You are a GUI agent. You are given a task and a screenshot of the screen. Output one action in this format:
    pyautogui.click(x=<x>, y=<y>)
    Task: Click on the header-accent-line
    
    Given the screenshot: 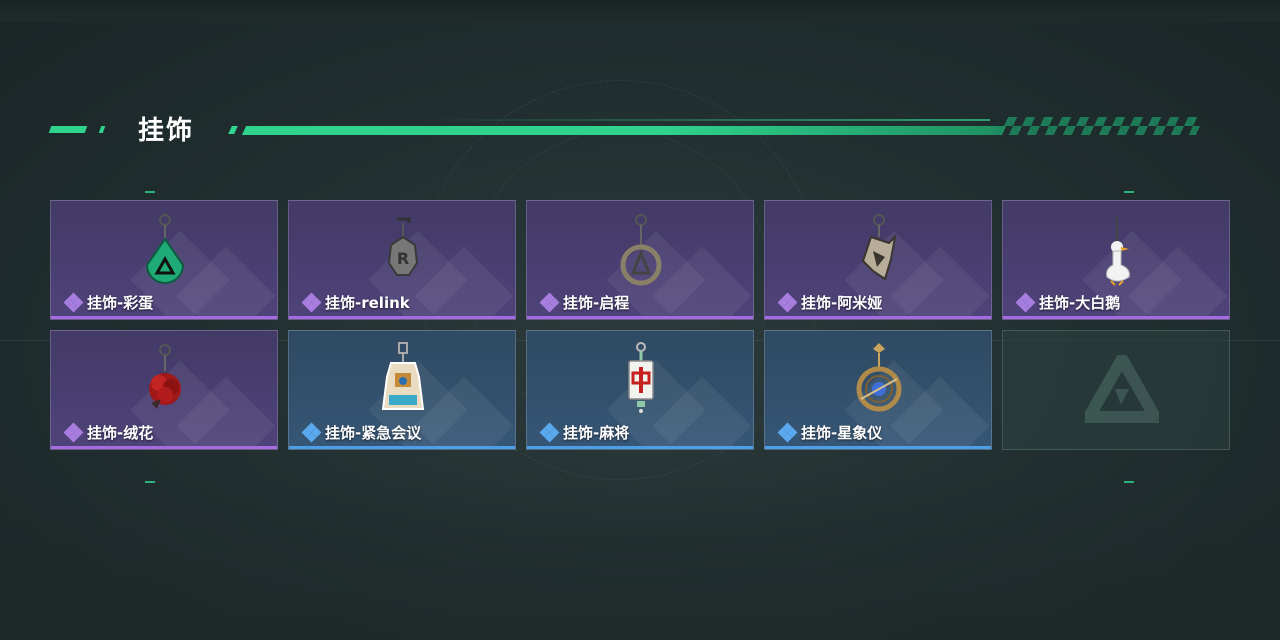 What is the action you would take?
    pyautogui.click(x=624, y=130)
    